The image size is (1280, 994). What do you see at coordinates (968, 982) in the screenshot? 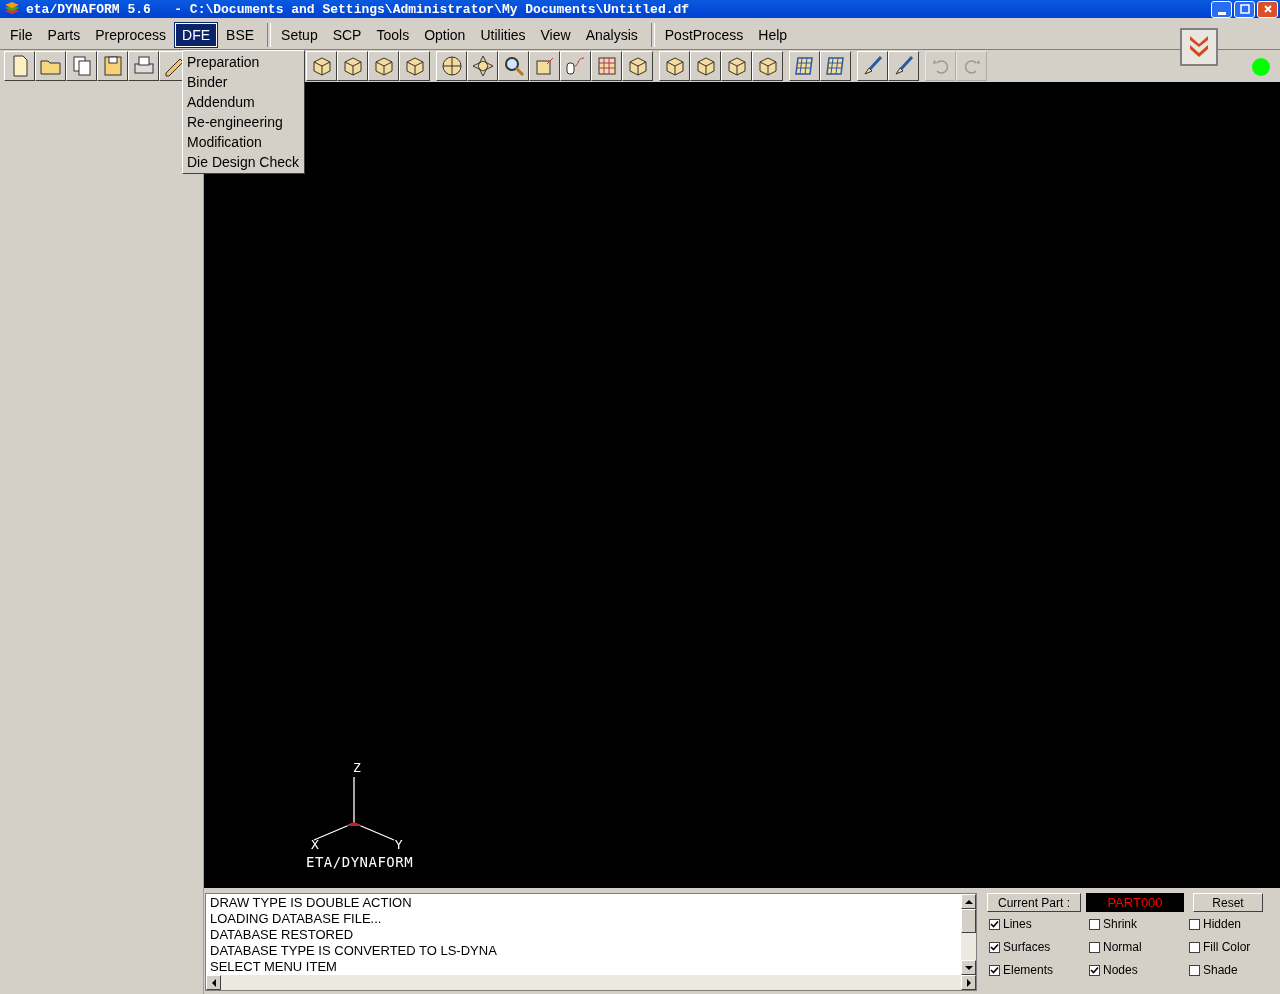
I see `right-arrow-icon` at bounding box center [968, 982].